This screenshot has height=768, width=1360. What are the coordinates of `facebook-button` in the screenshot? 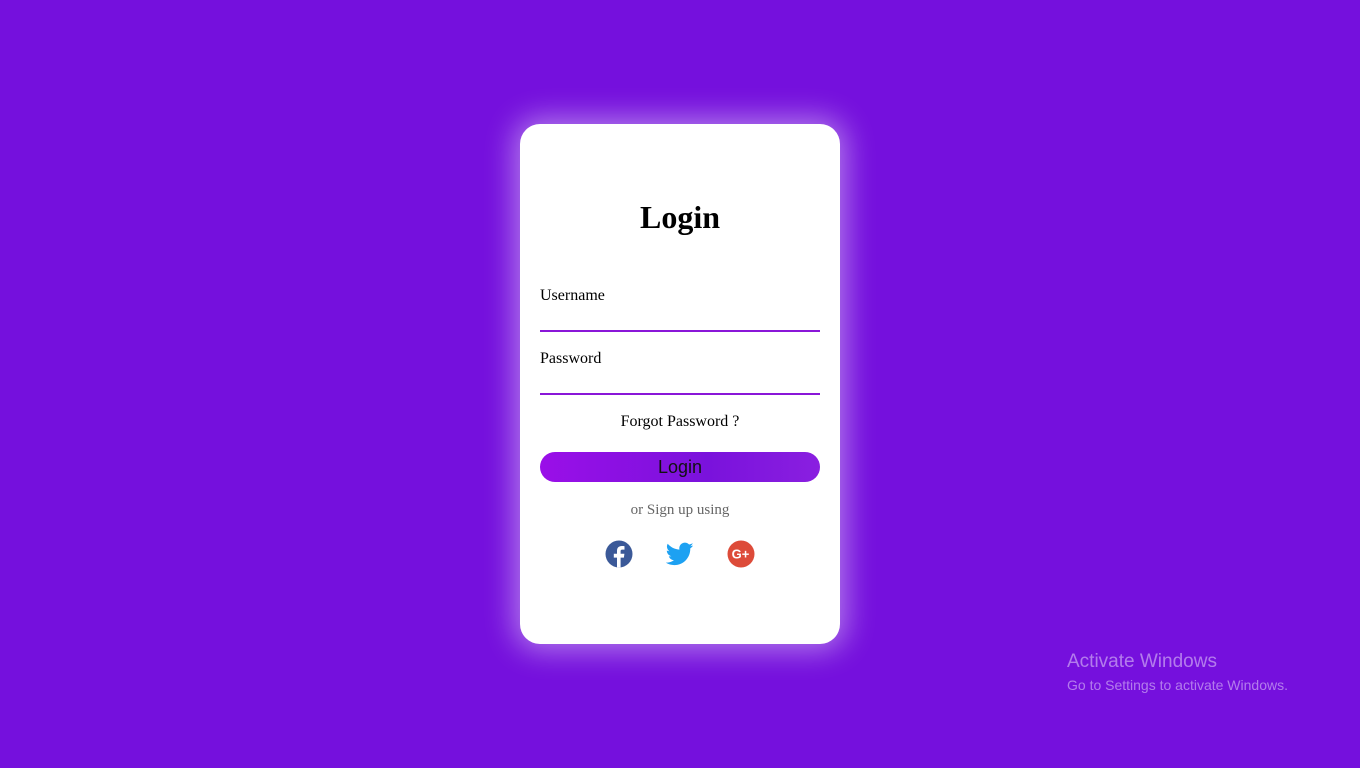 It's located at (619, 554).